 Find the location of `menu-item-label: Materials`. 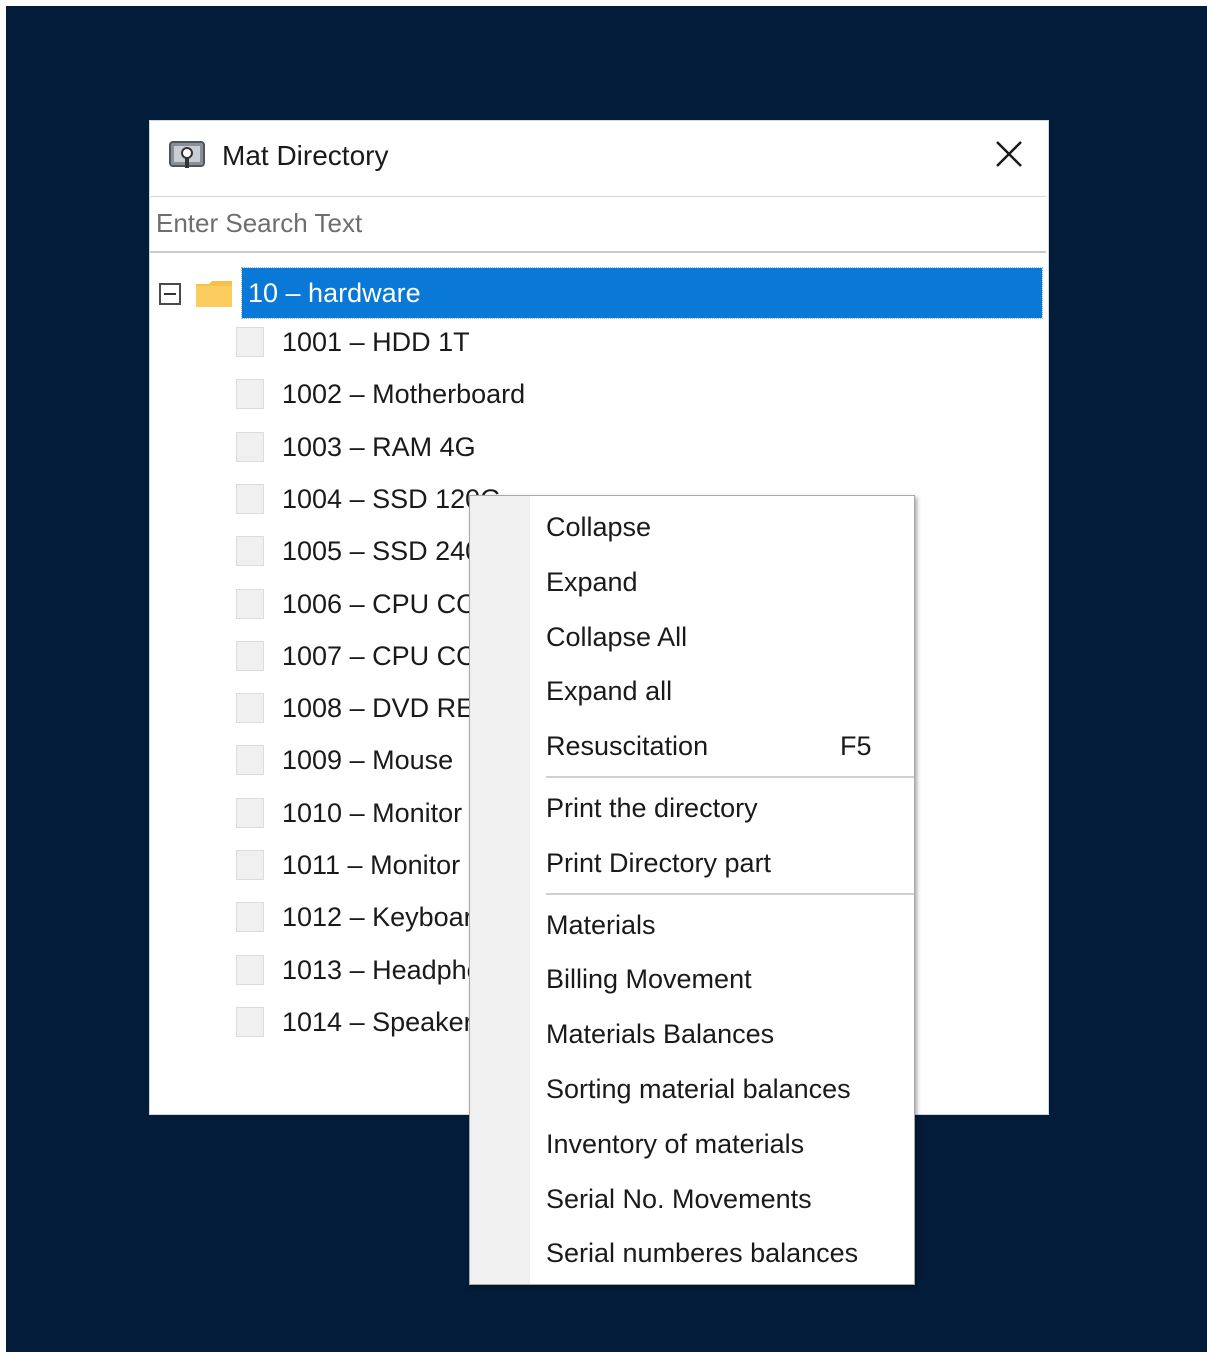

menu-item-label: Materials is located at coordinates (601, 924).